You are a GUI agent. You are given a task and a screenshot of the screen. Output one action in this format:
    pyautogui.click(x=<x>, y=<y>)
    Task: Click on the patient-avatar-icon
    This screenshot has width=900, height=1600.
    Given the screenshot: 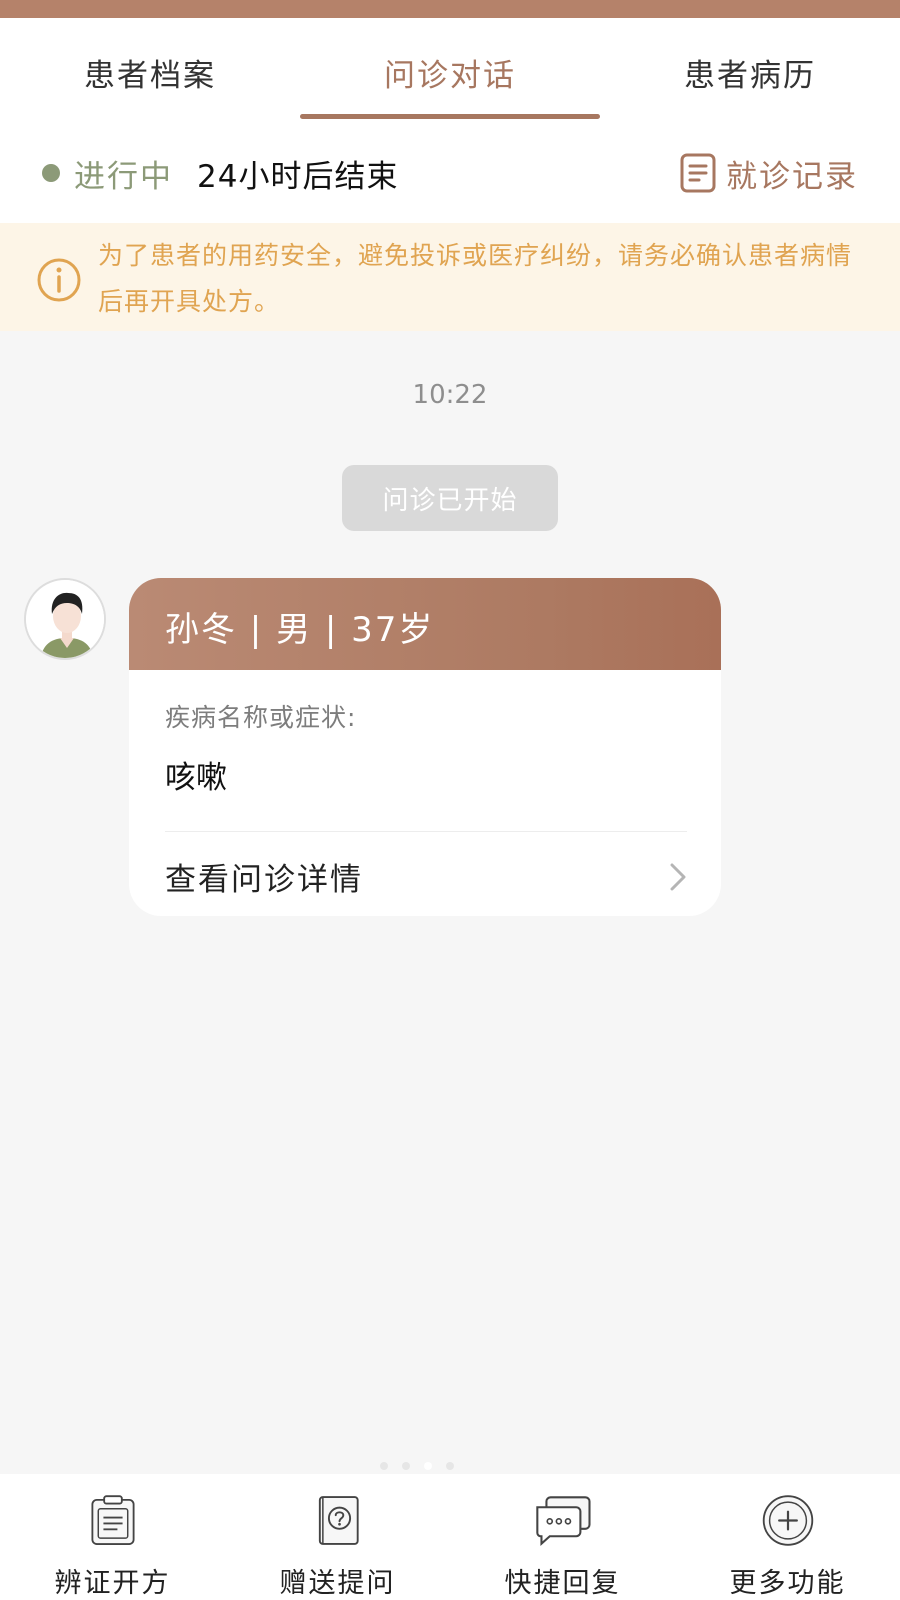 What is the action you would take?
    pyautogui.click(x=65, y=619)
    